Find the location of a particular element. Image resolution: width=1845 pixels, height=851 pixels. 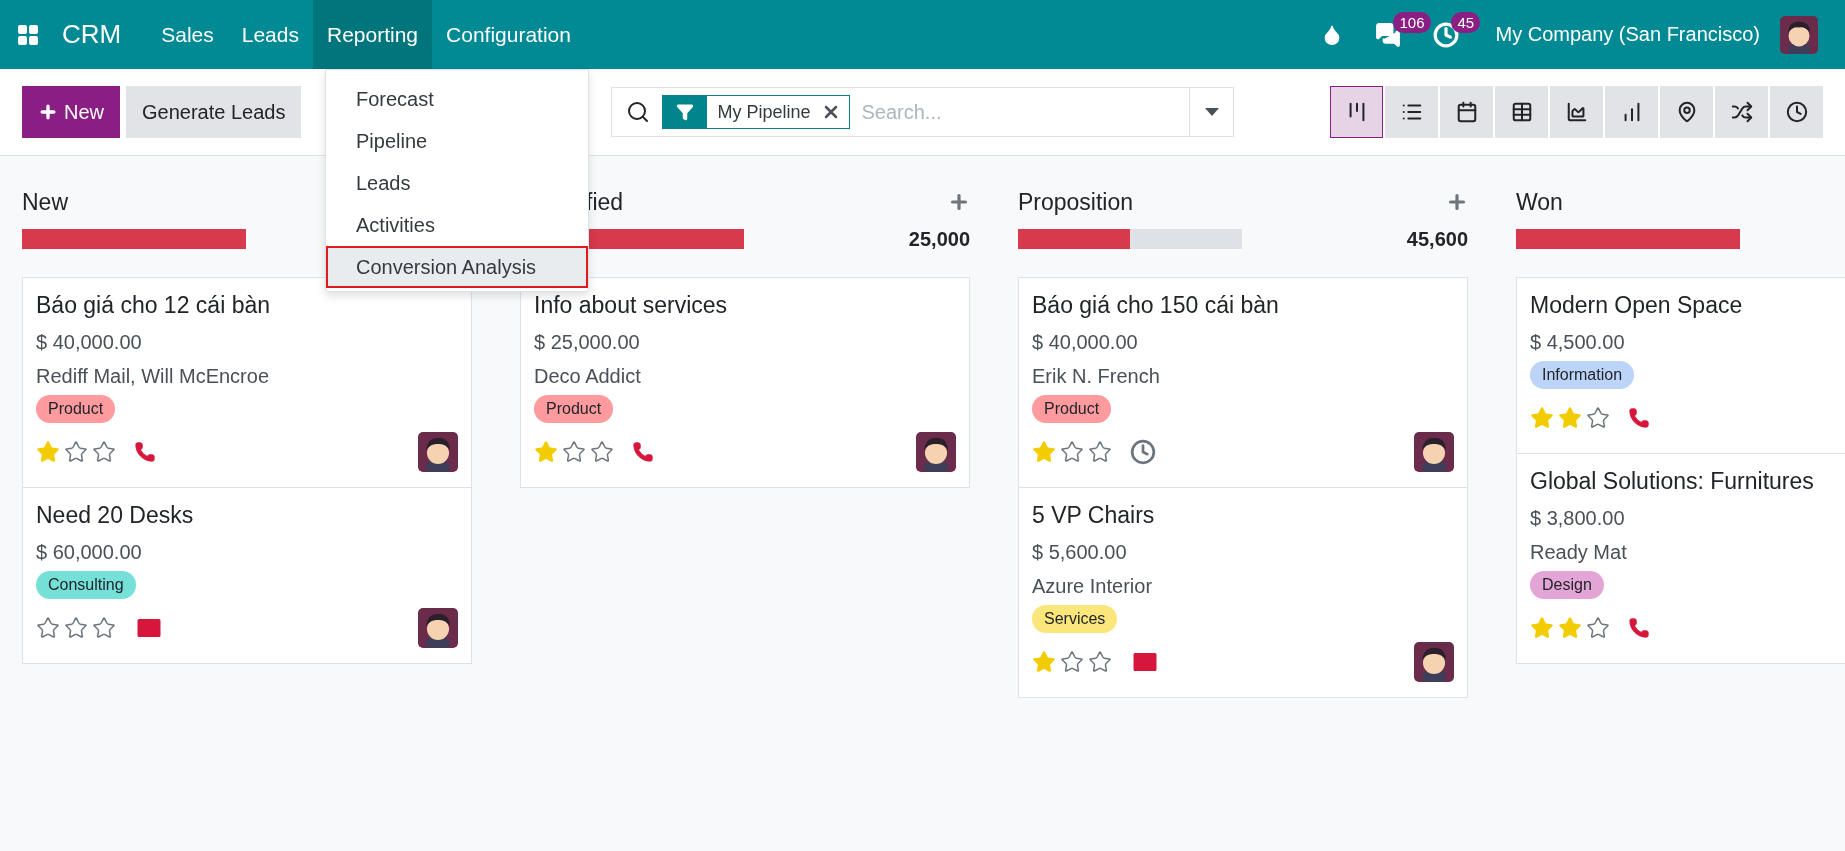

activity-view-button is located at coordinates (1796, 112).